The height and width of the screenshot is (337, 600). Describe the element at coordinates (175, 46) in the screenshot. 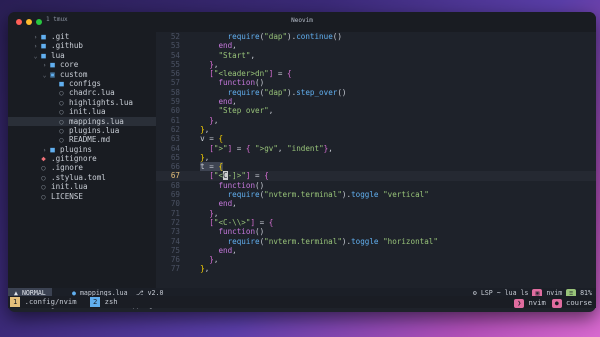

I see `line-number: 53` at that location.